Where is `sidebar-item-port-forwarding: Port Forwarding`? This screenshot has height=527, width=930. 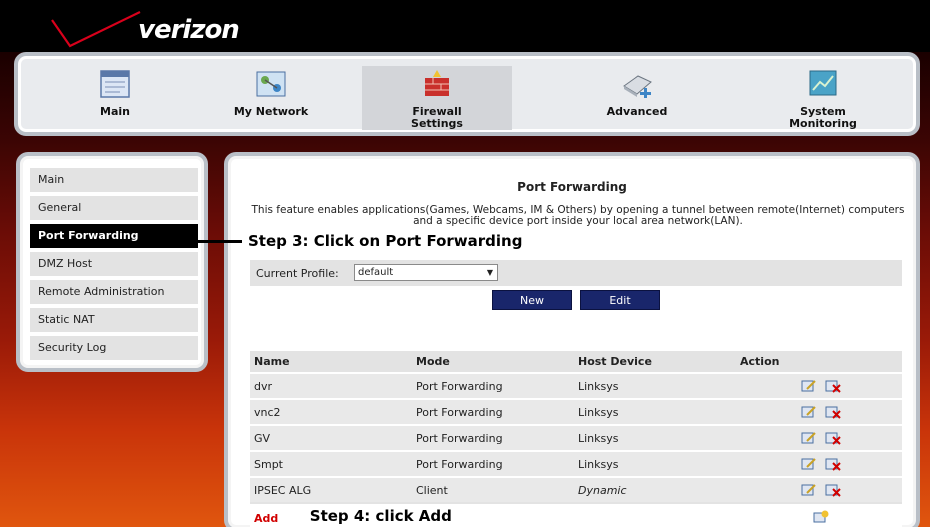
sidebar-item-port-forwarding: Port Forwarding is located at coordinates (114, 237).